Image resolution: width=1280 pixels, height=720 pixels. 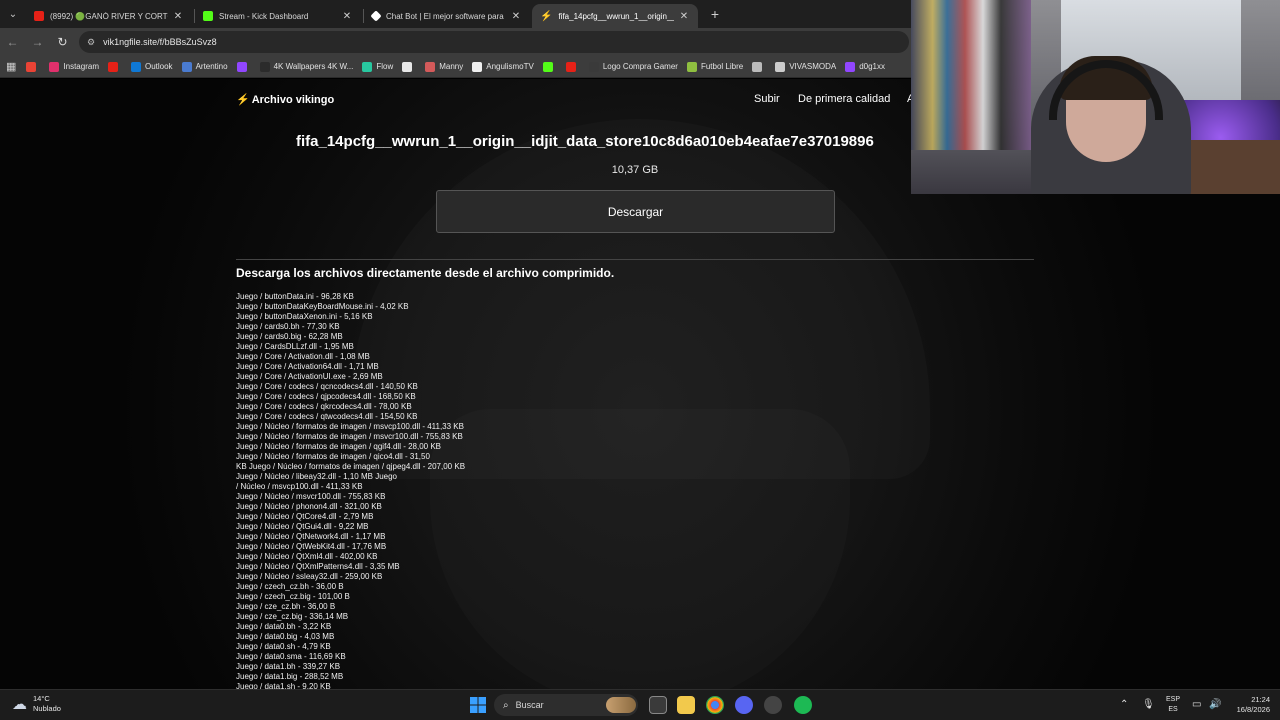 I want to click on apps-grid-icon: ▦, so click(x=11, y=66).